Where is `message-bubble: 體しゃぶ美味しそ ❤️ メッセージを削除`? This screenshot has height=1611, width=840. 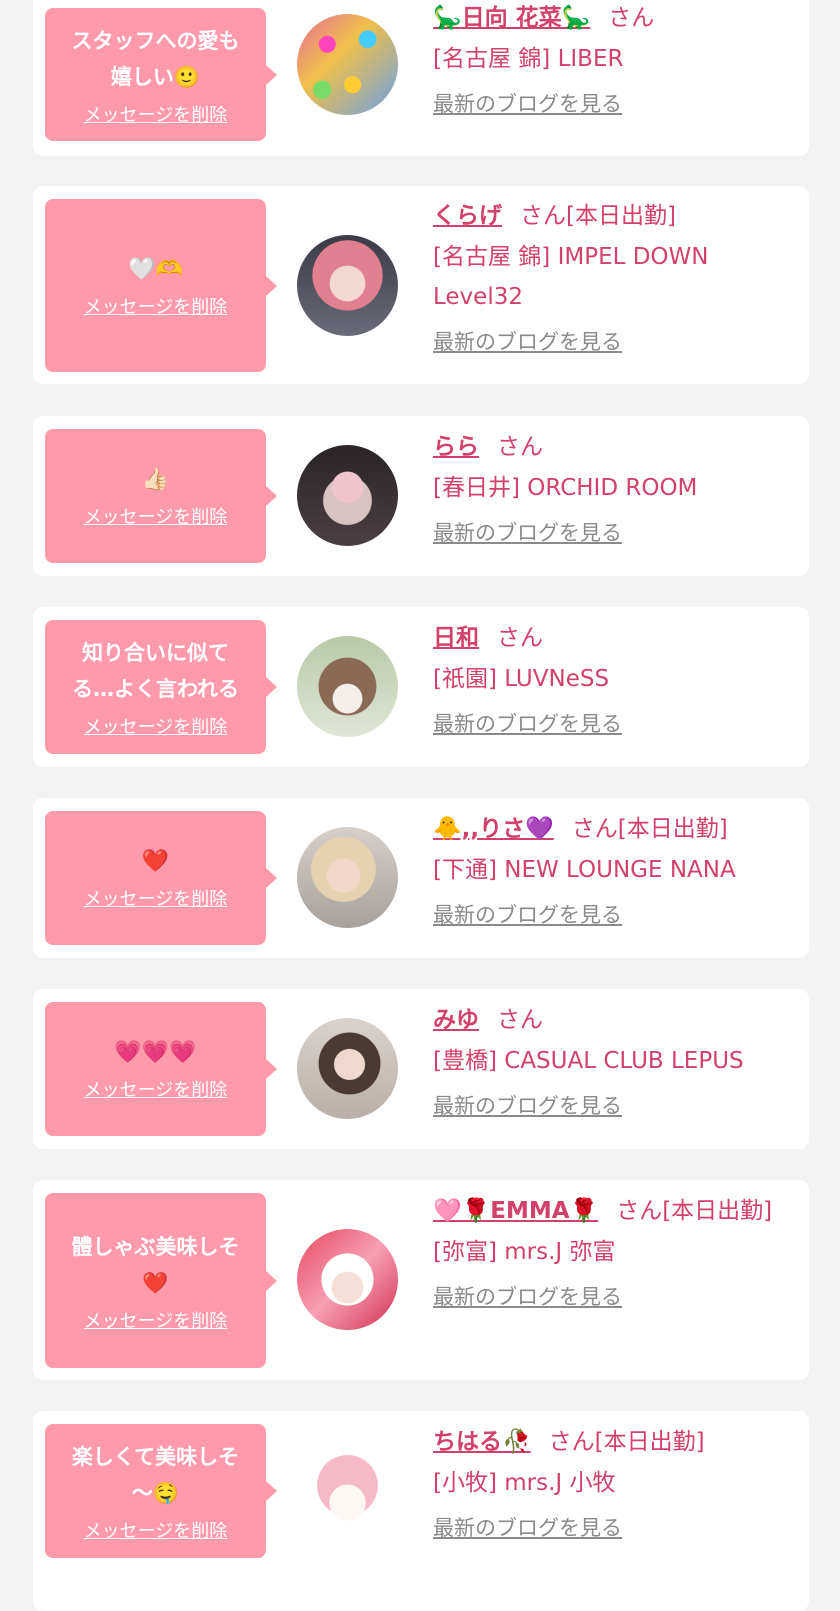
message-bubble: 體しゃぶ美味しそ ❤️ メッセージを削除 is located at coordinates (161, 1280).